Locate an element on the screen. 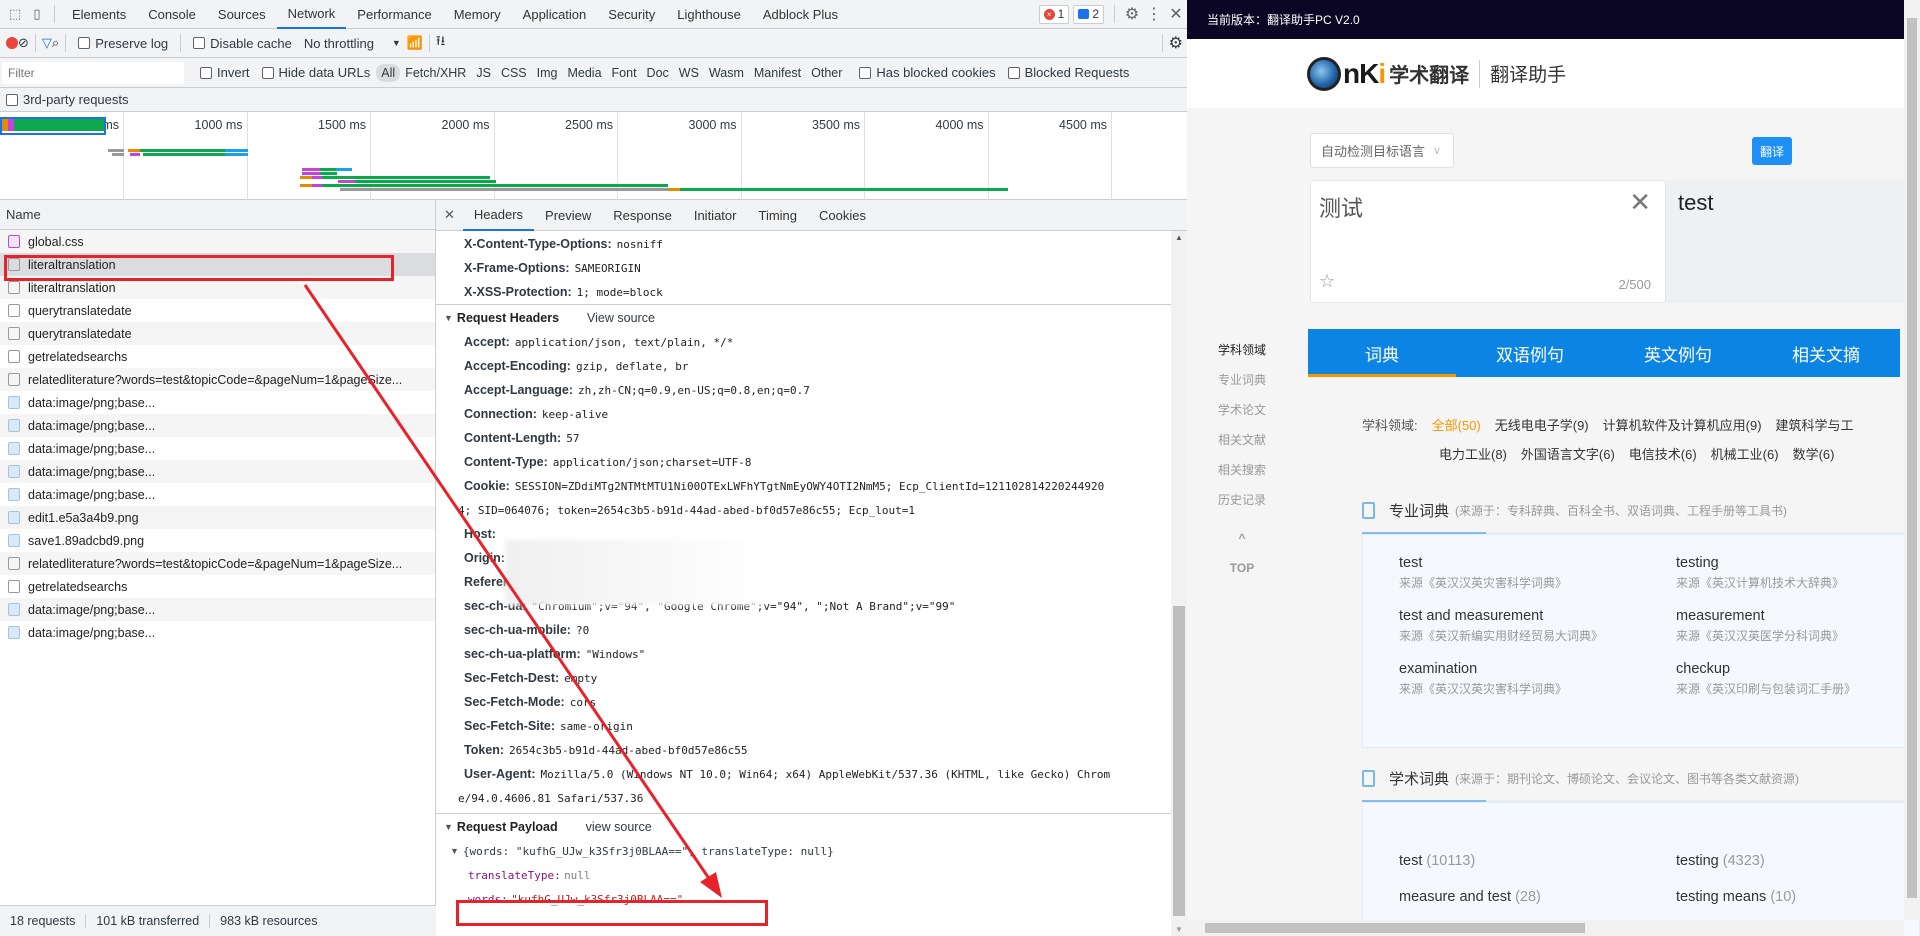  tab-lighthouse: Lighthouse is located at coordinates (709, 14).